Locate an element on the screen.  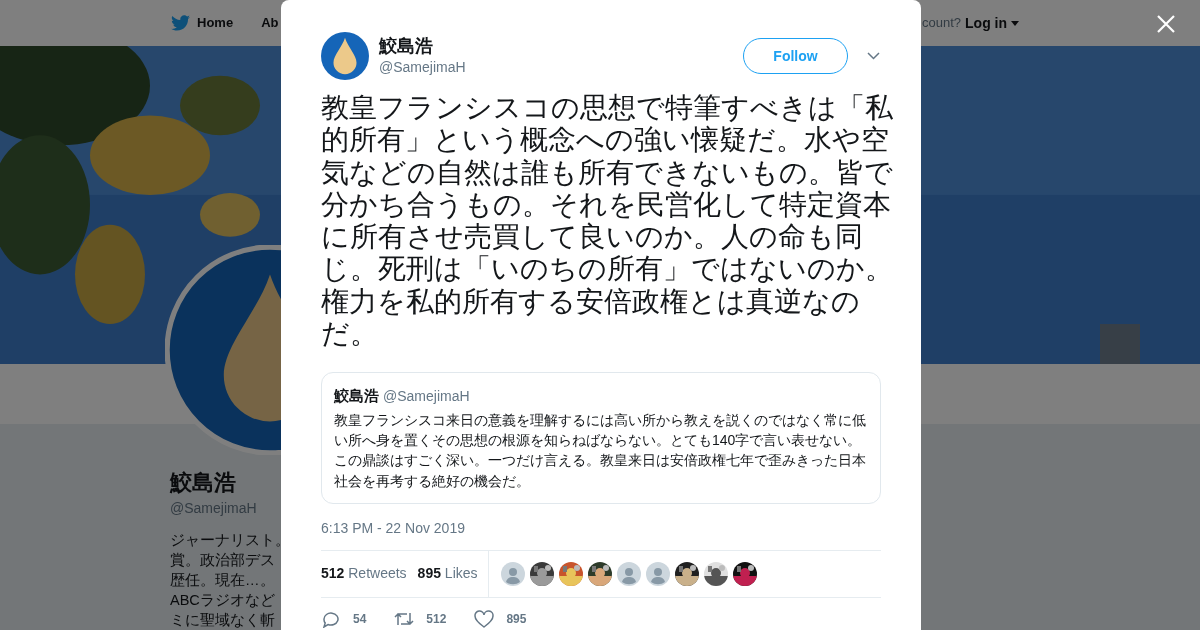
heart-icon is located at coordinates (484, 619).